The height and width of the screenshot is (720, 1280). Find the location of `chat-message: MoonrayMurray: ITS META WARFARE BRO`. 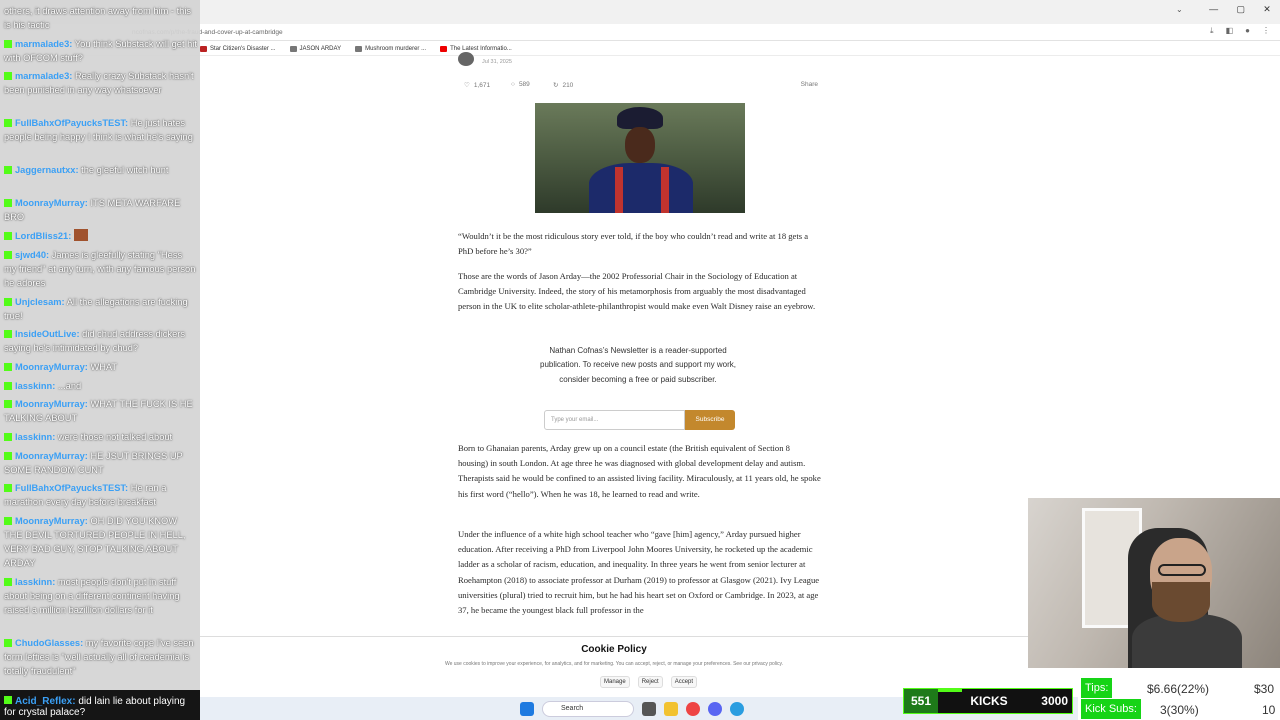

chat-message: MoonrayMurray: ITS META WARFARE BRO is located at coordinates (100, 210).